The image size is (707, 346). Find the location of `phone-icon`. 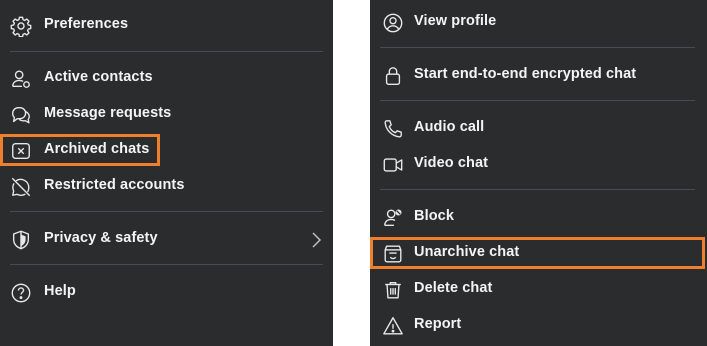

phone-icon is located at coordinates (393, 129).